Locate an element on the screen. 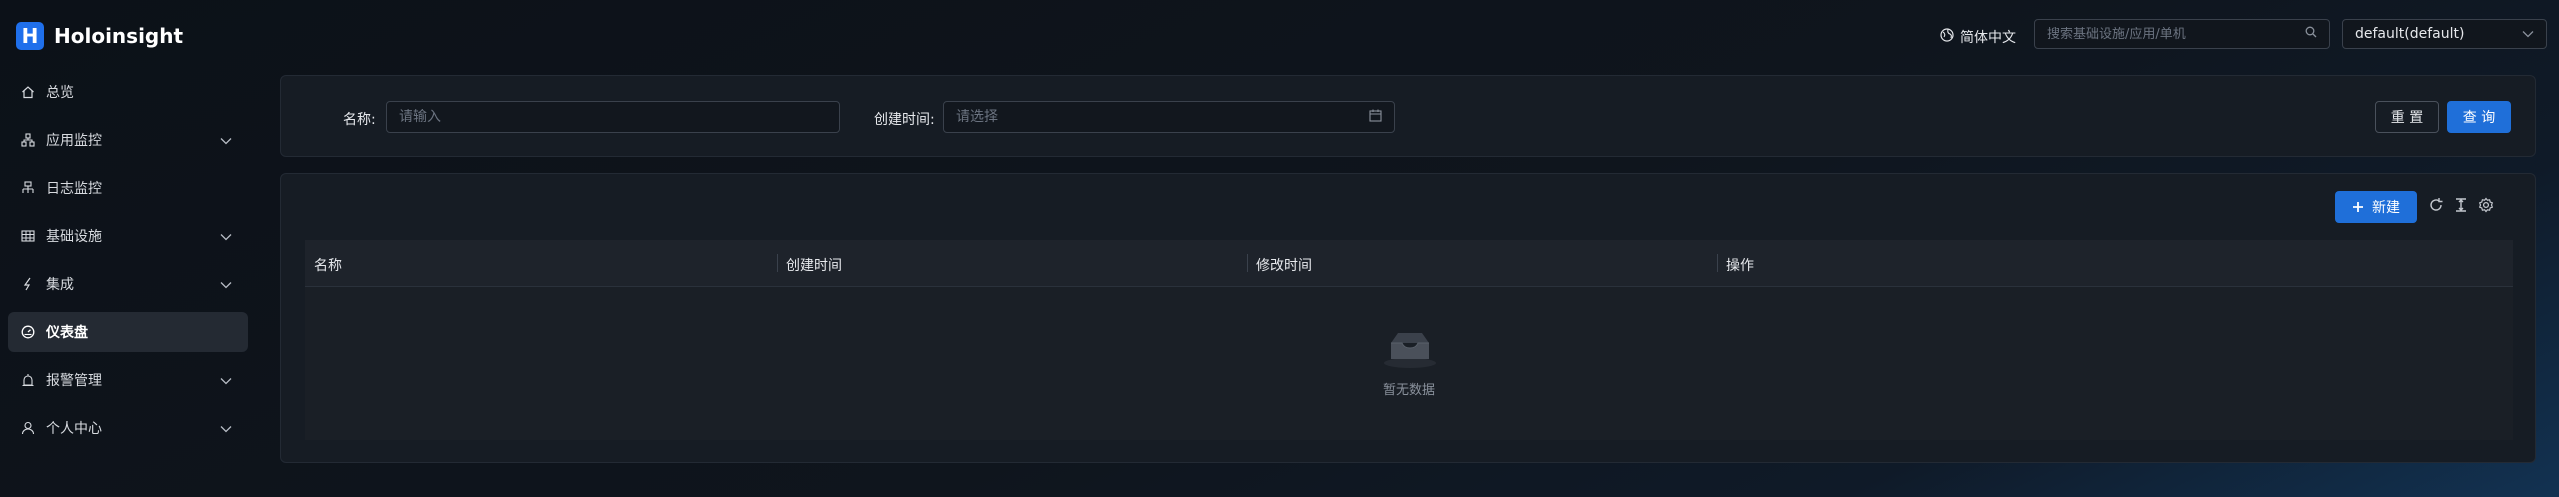 Image resolution: width=2559 pixels, height=497 pixels. alarm-icon is located at coordinates (28, 380).